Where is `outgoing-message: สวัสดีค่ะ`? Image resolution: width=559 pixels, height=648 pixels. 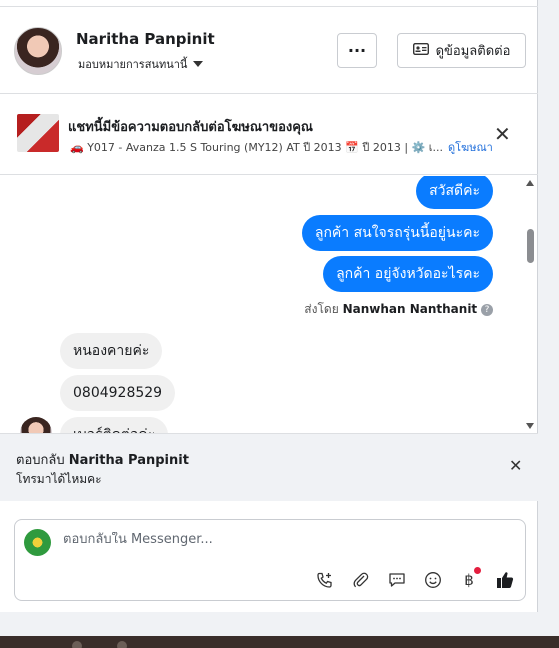 outgoing-message: สวัสดีค่ะ is located at coordinates (454, 192).